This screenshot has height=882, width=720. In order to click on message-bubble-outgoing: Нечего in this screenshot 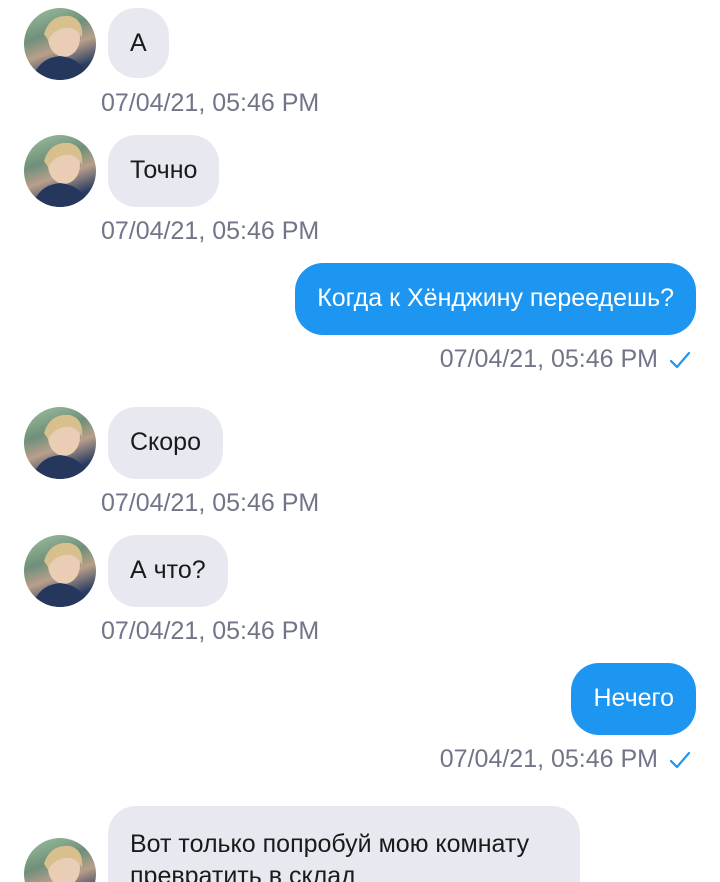, I will do `click(633, 699)`.